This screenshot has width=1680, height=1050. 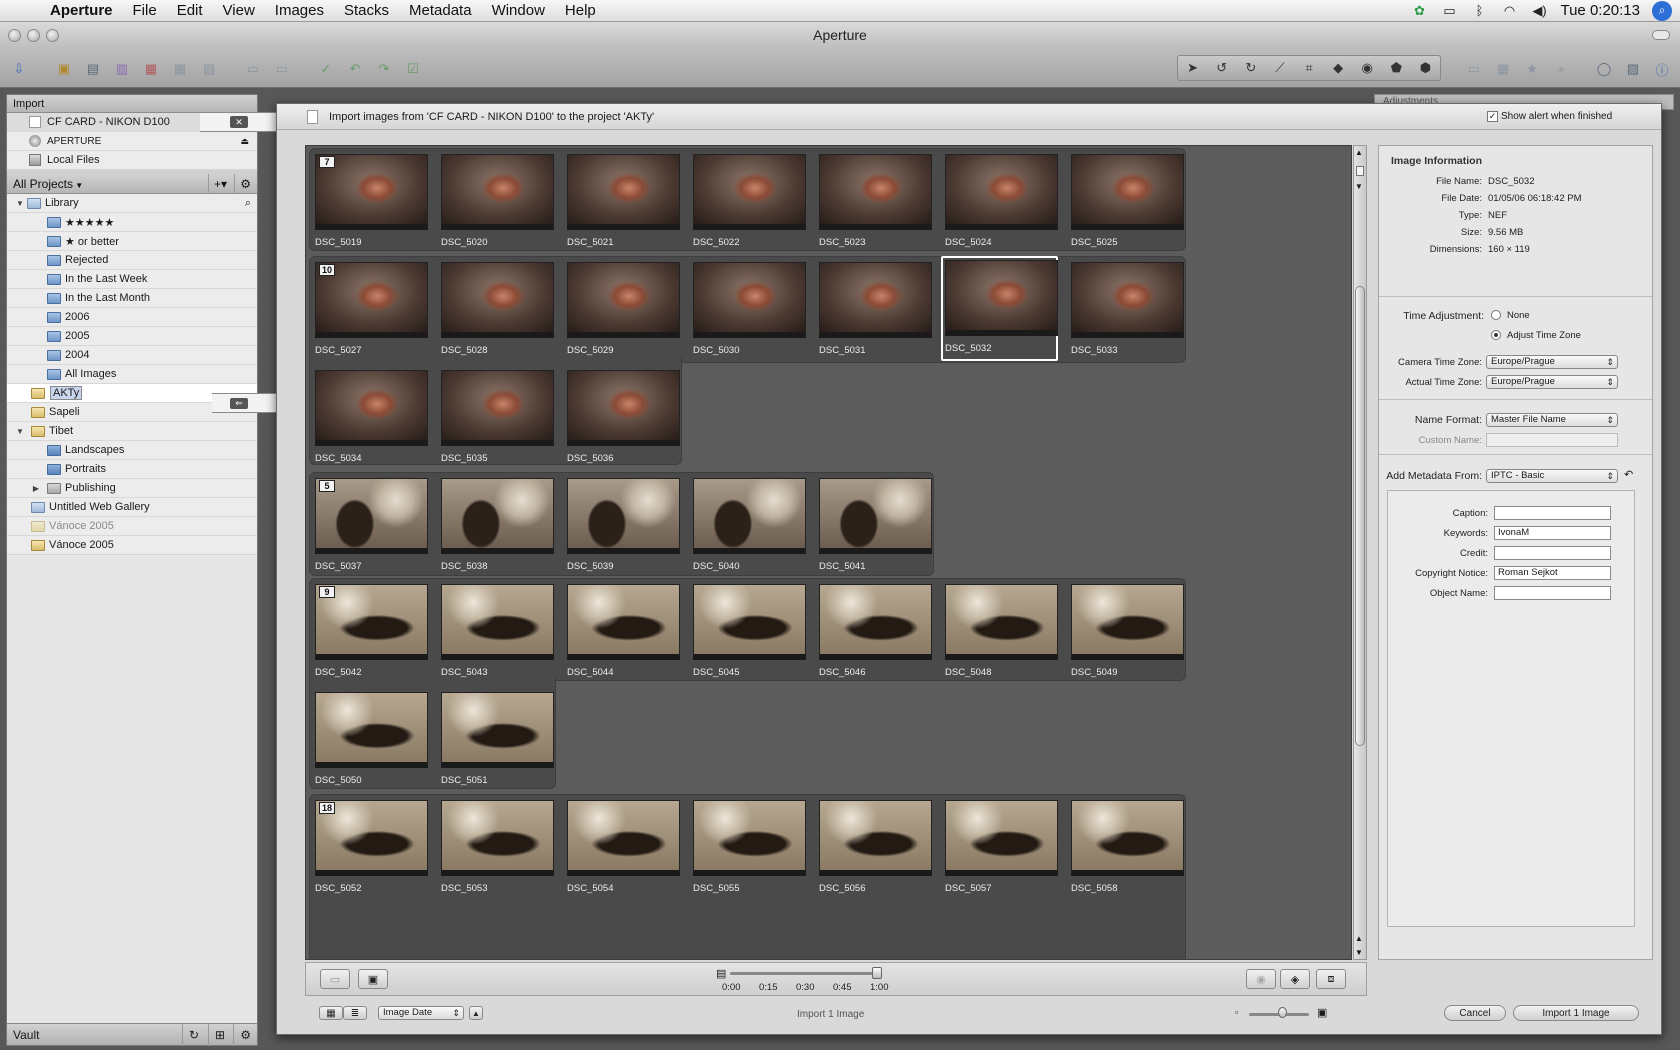 What do you see at coordinates (371, 200) in the screenshot?
I see `thumbnail: 7 DSC_5019` at bounding box center [371, 200].